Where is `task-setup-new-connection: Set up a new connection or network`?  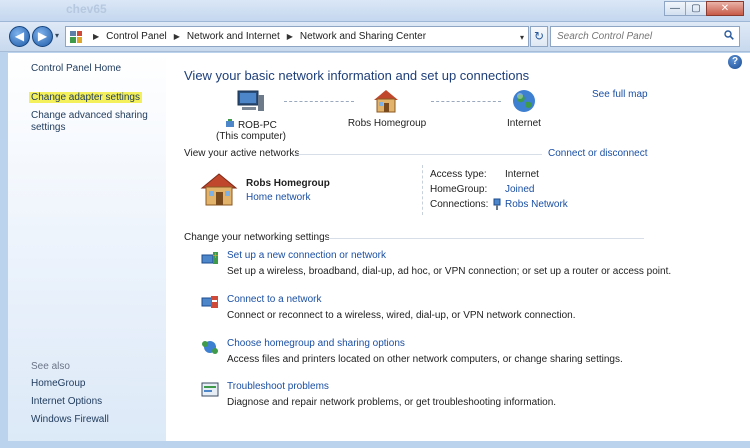
task-setup-new-connection: Set up a new connection or network is located at coordinates (306, 255).